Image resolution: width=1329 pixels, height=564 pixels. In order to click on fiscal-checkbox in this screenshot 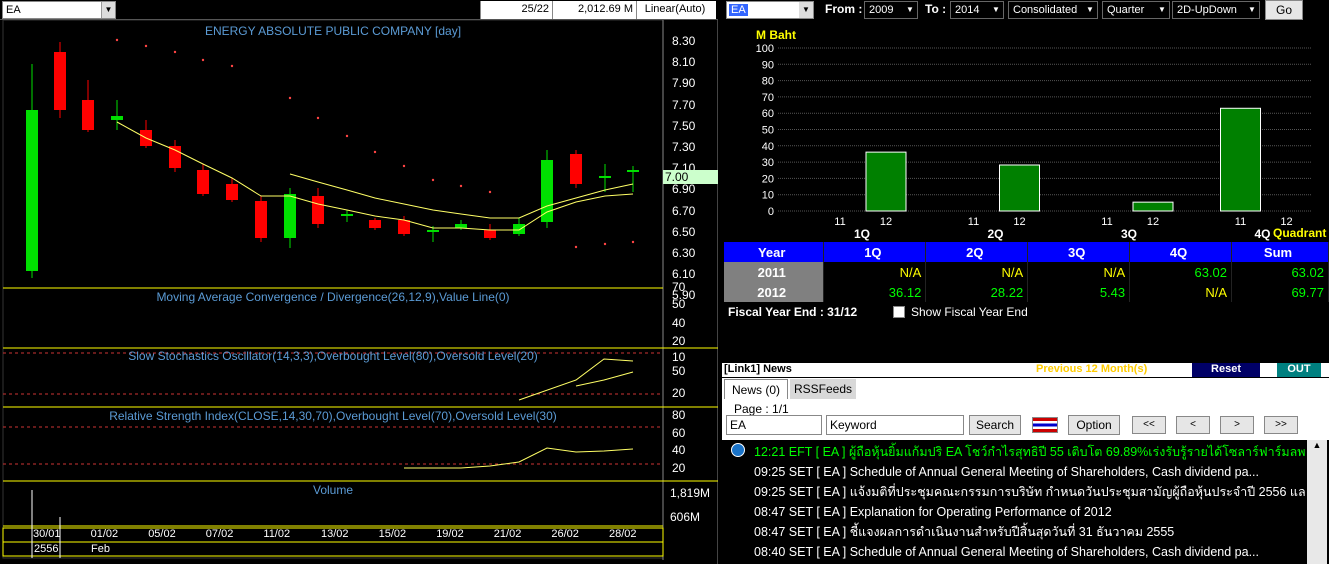, I will do `click(899, 312)`.